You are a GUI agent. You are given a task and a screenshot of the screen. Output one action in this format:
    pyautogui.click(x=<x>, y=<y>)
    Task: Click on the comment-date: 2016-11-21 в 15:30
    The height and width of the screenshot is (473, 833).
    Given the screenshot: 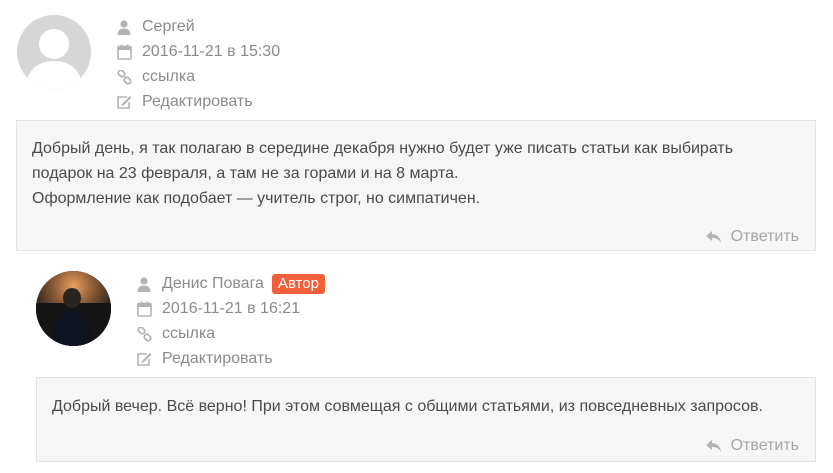 What is the action you would take?
    pyautogui.click(x=211, y=51)
    